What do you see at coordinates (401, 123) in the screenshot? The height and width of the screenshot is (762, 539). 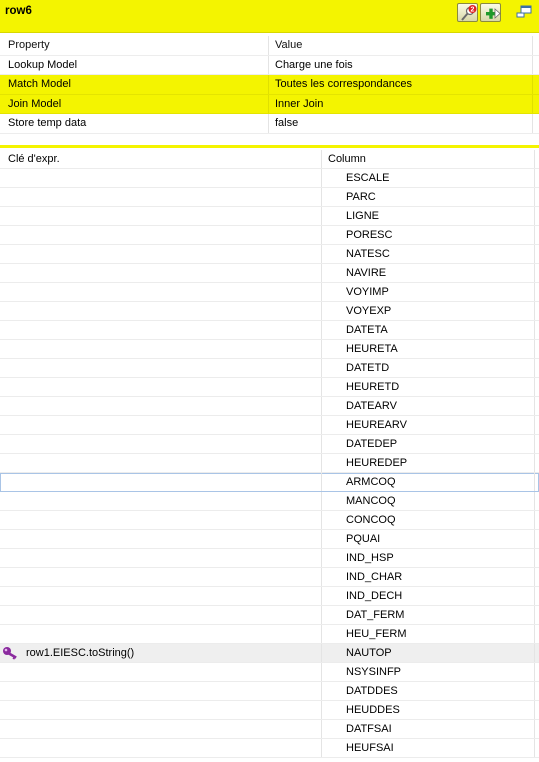 I see `property-value: false` at bounding box center [401, 123].